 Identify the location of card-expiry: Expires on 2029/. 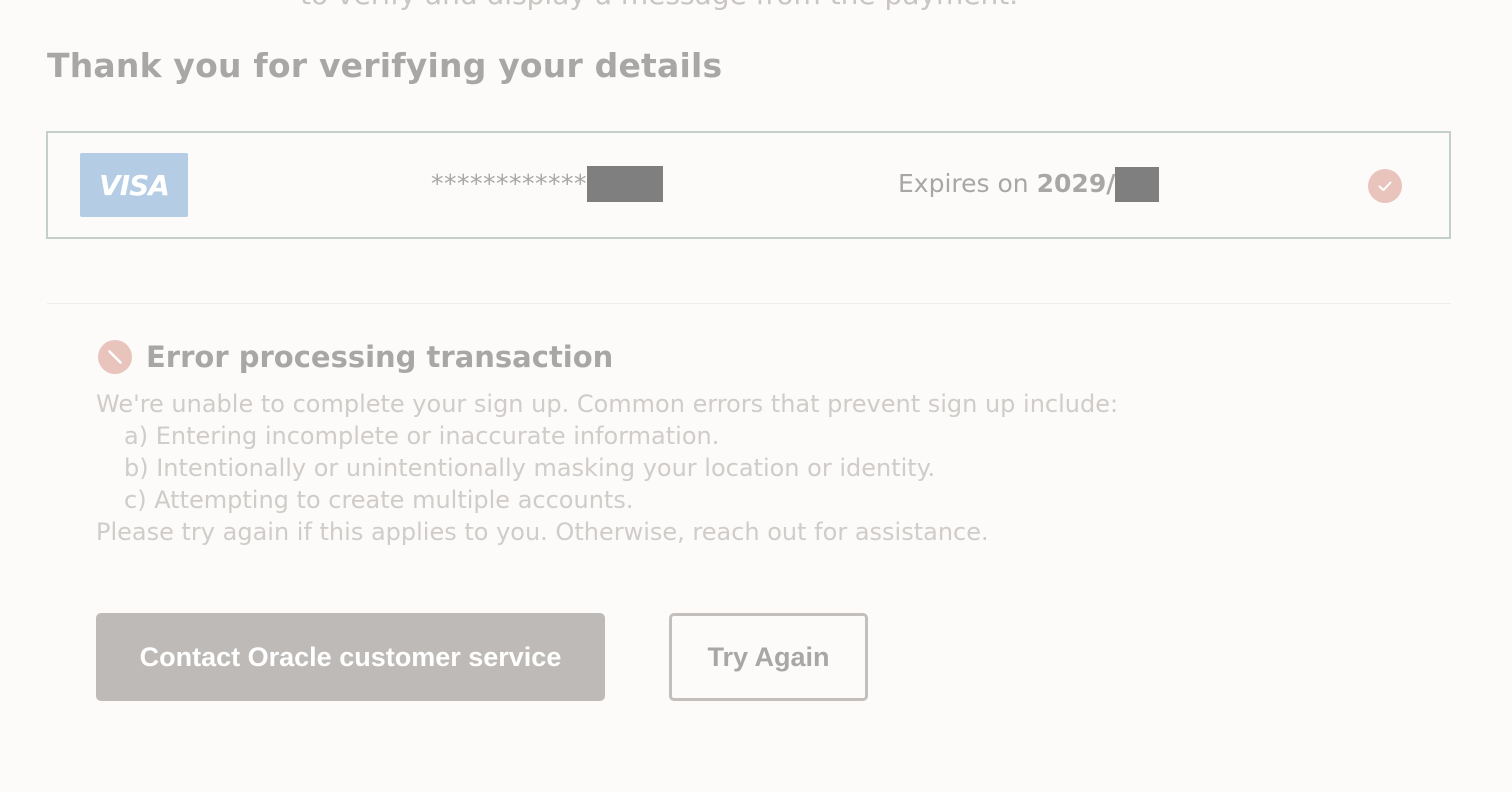
(1029, 184).